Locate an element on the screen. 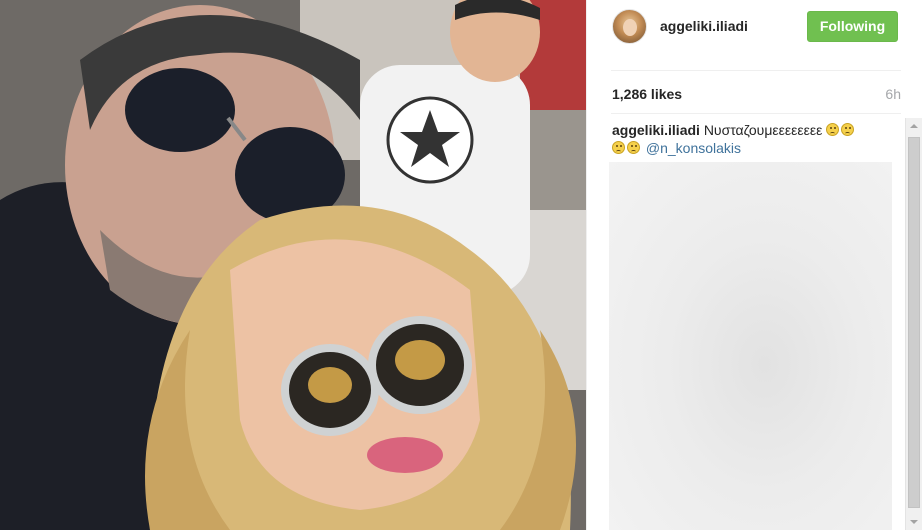 The height and width of the screenshot is (530, 923). likes-row: 1,286 likes 6h is located at coordinates (755, 93).